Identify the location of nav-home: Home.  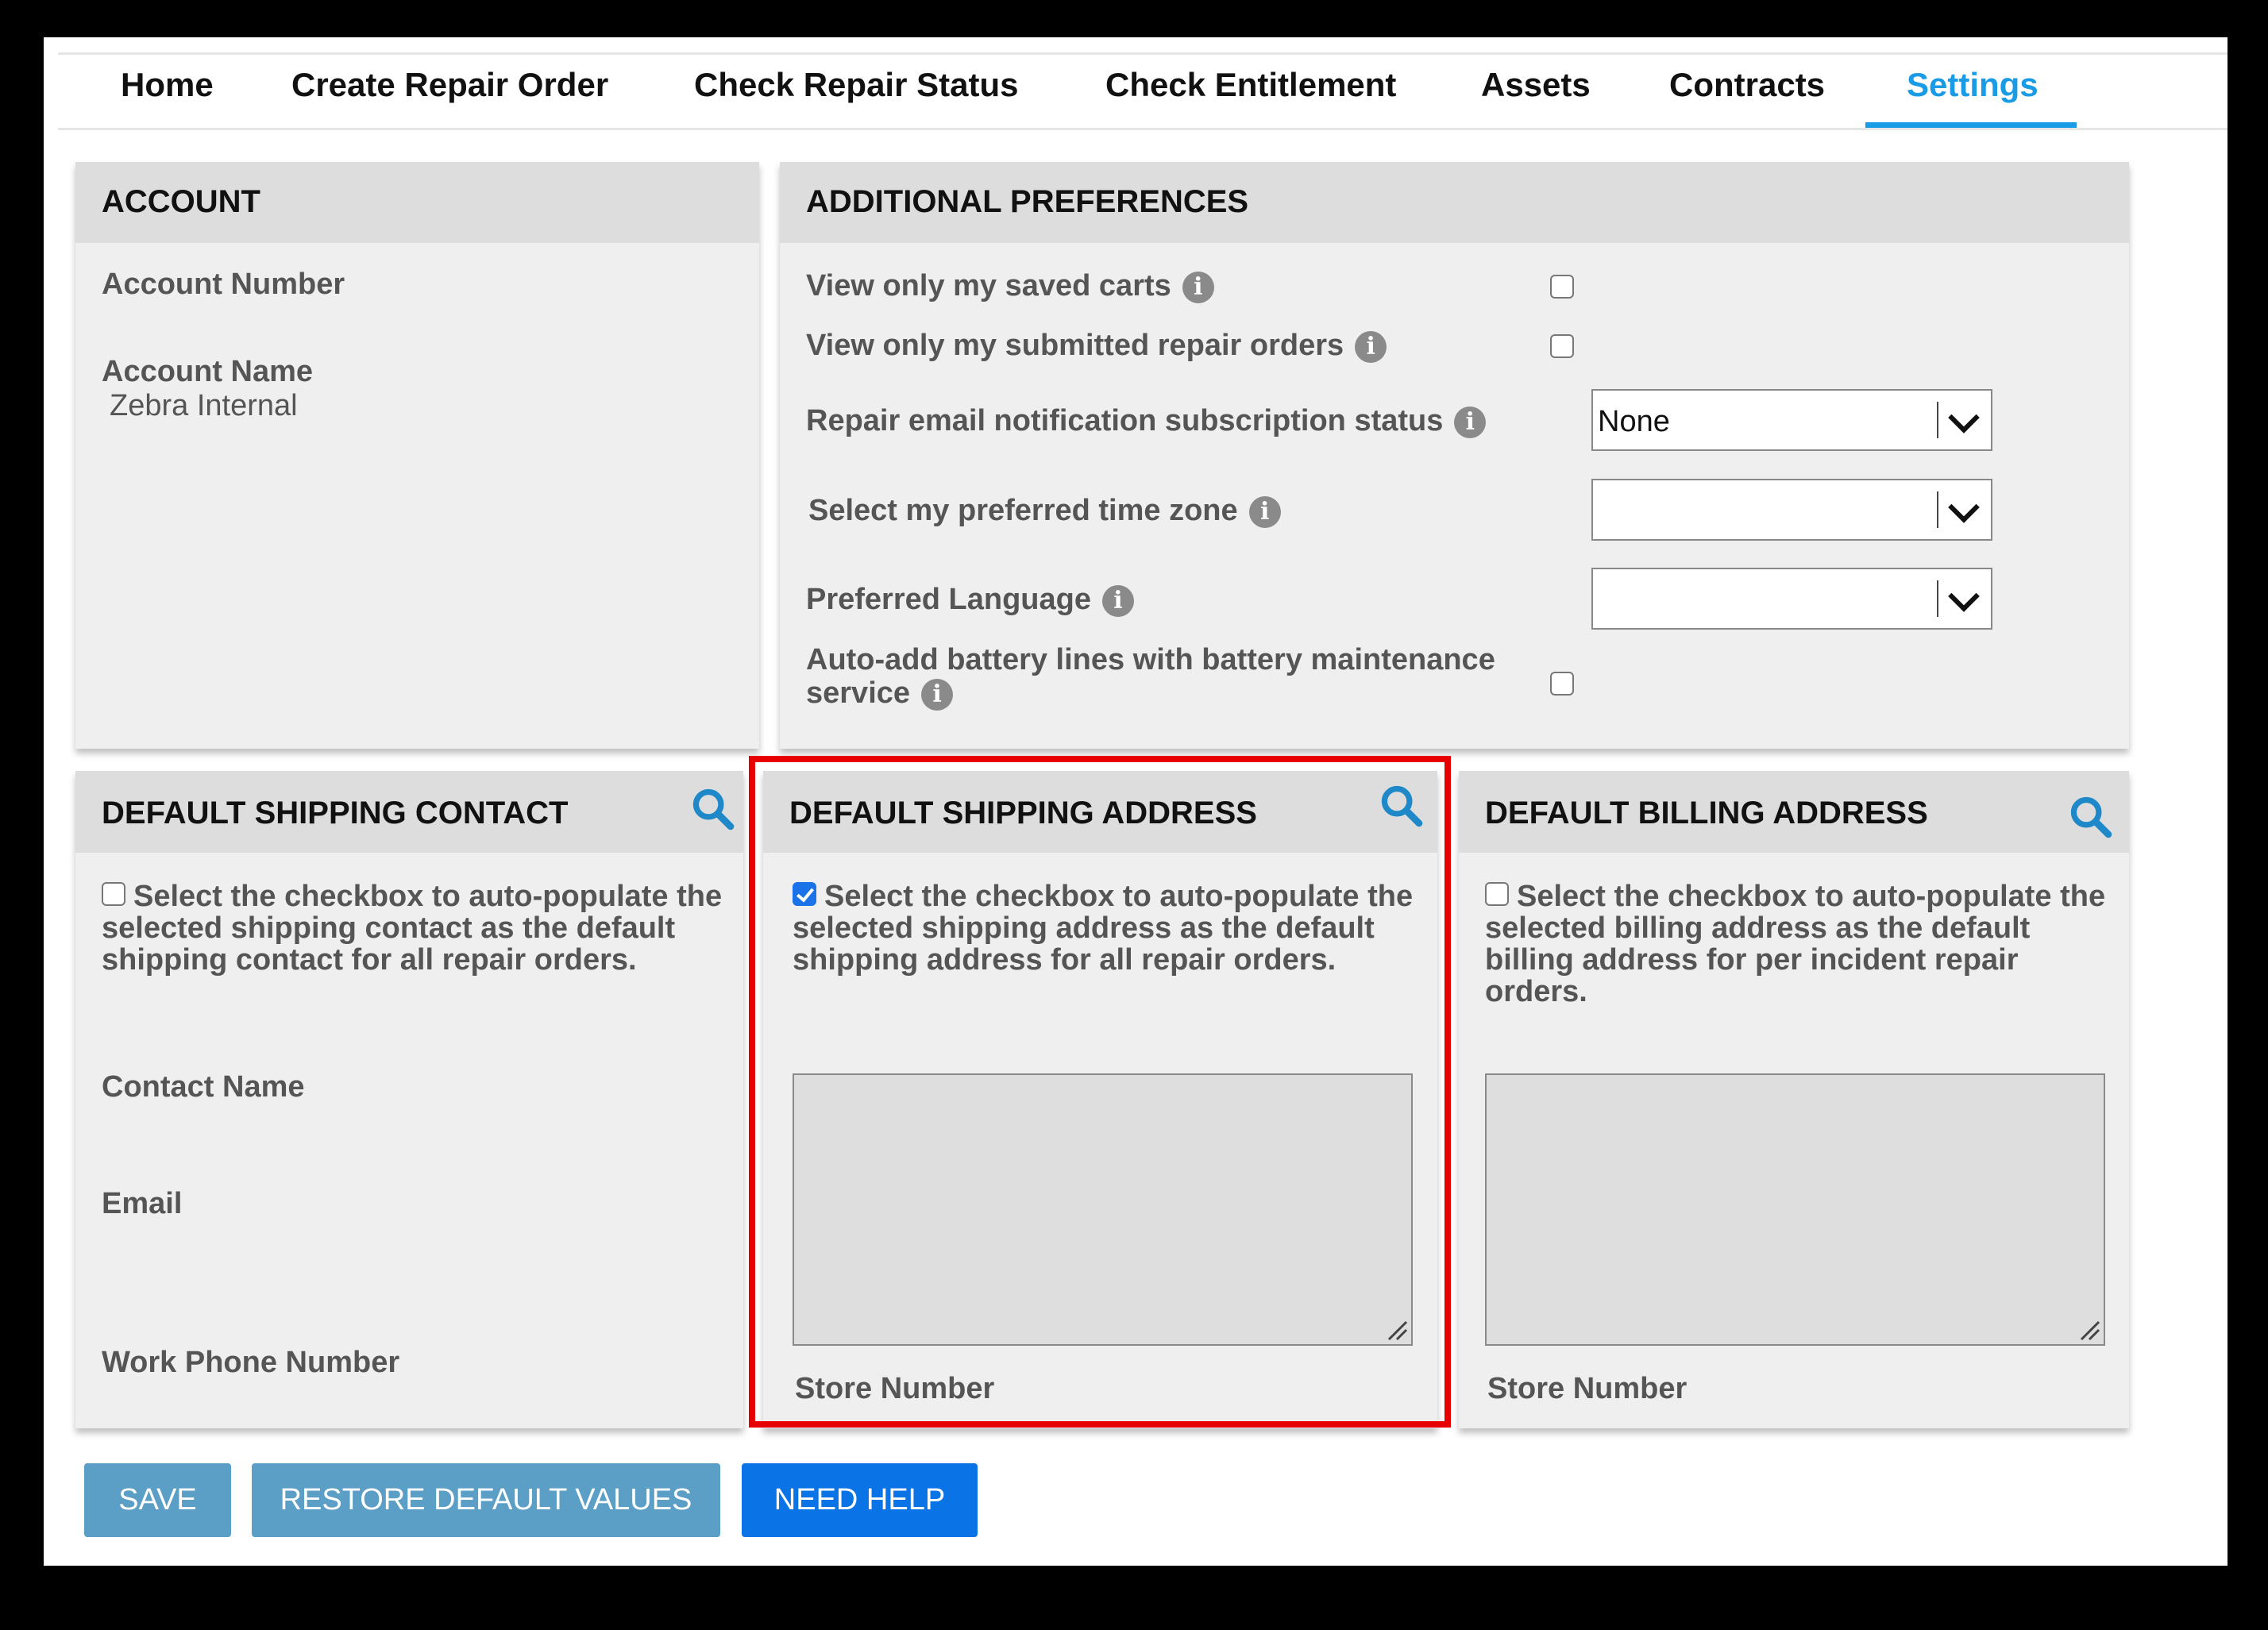
(167, 85).